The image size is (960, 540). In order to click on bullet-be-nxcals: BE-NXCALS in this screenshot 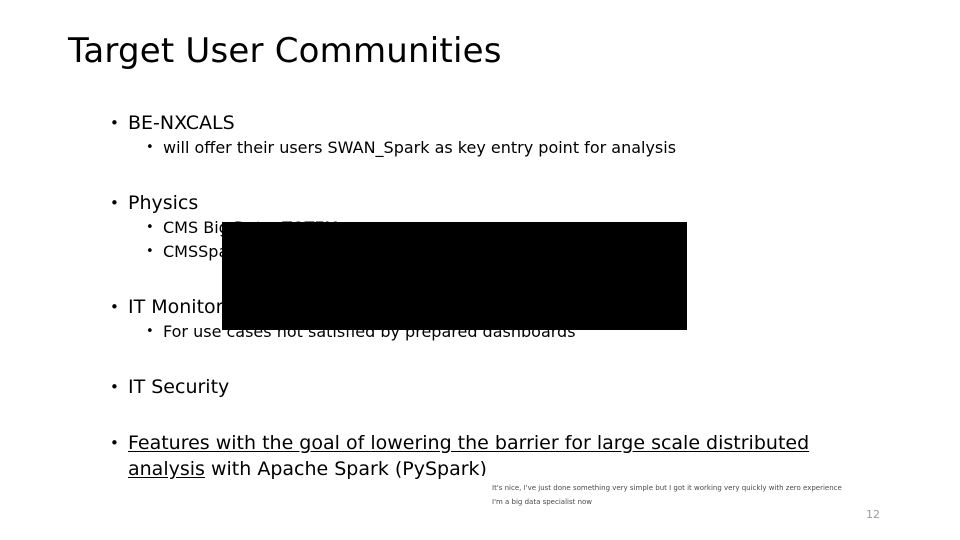, I will do `click(172, 123)`.